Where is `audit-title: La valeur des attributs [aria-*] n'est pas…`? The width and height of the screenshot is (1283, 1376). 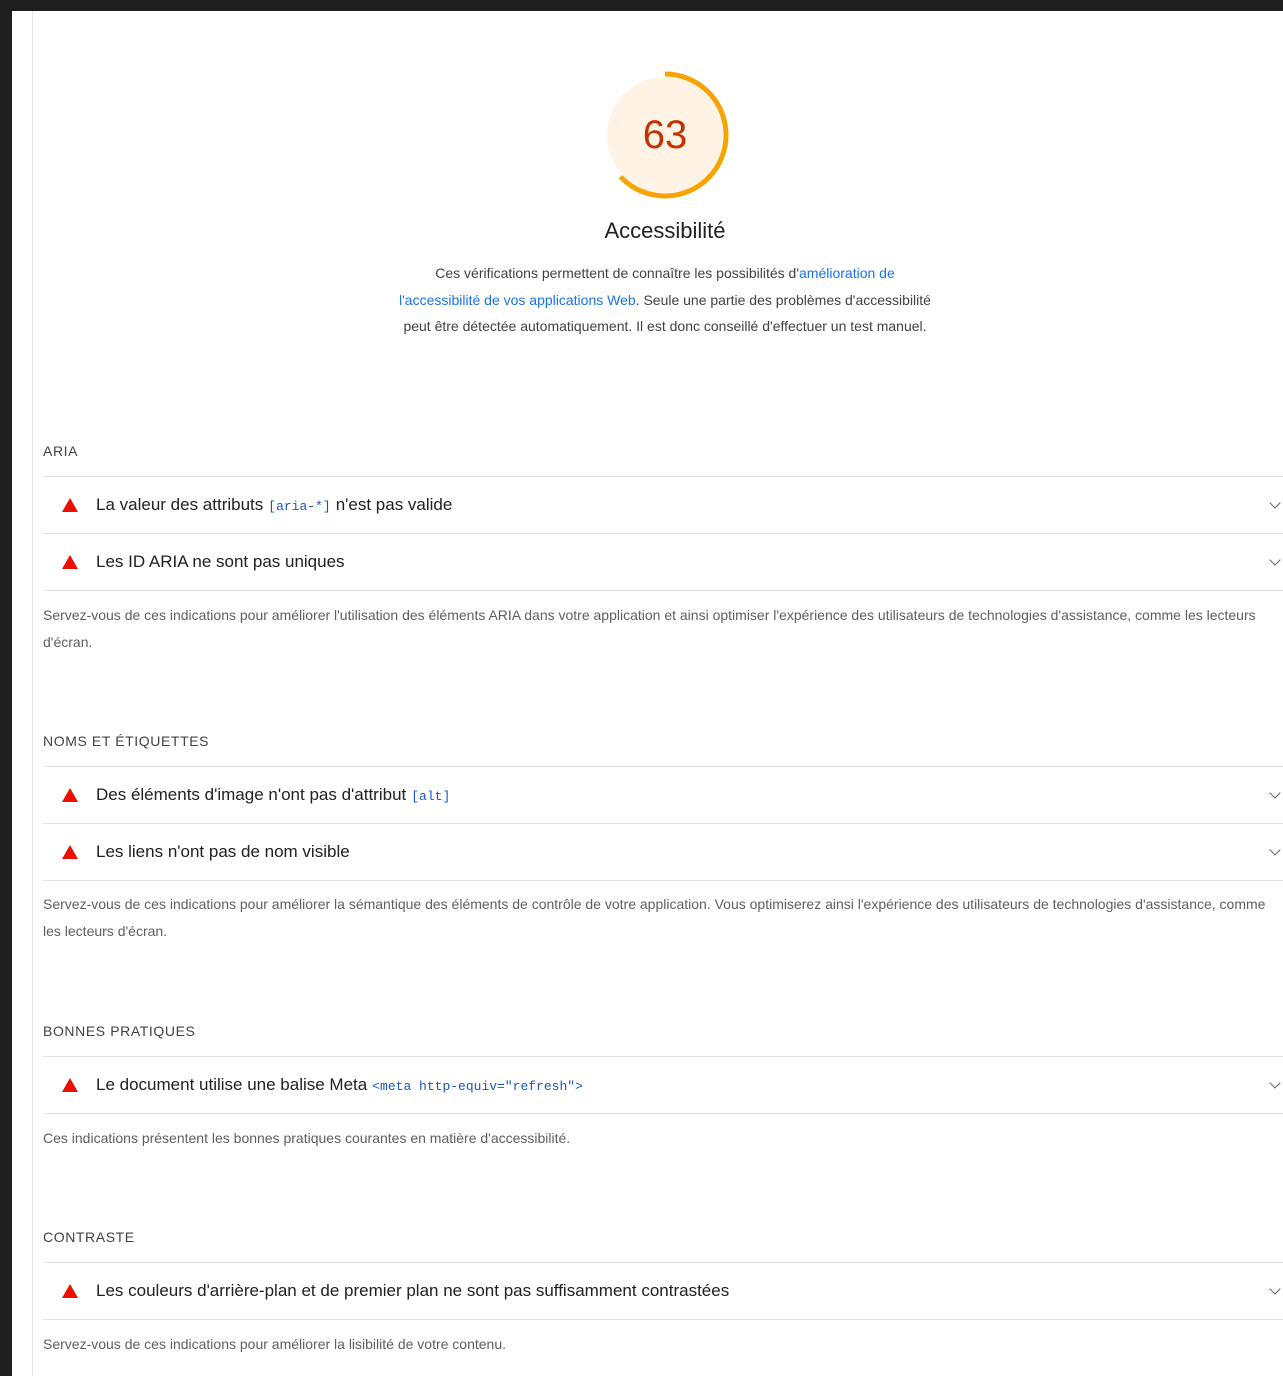
audit-title: La valeur des attributs [aria-*] n'est pas… is located at coordinates (274, 504).